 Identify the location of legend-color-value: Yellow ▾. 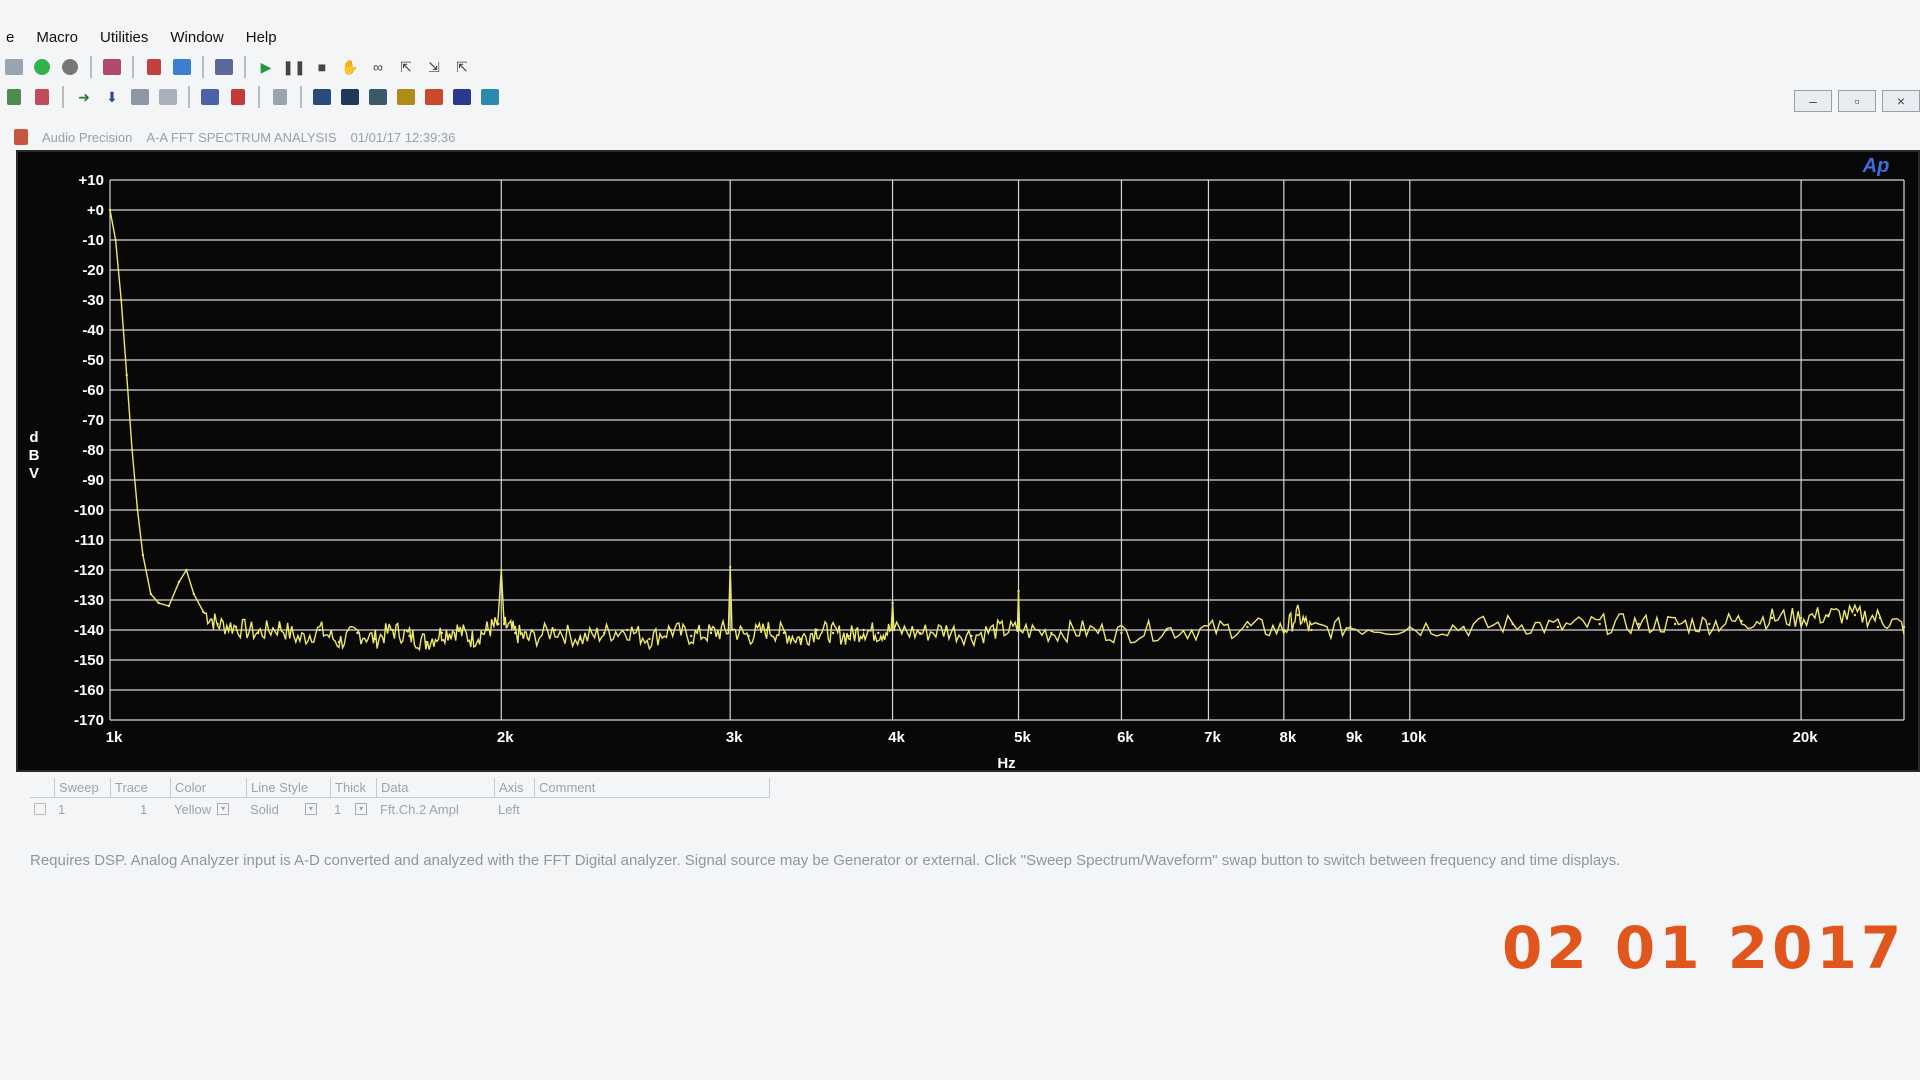
(208, 809).